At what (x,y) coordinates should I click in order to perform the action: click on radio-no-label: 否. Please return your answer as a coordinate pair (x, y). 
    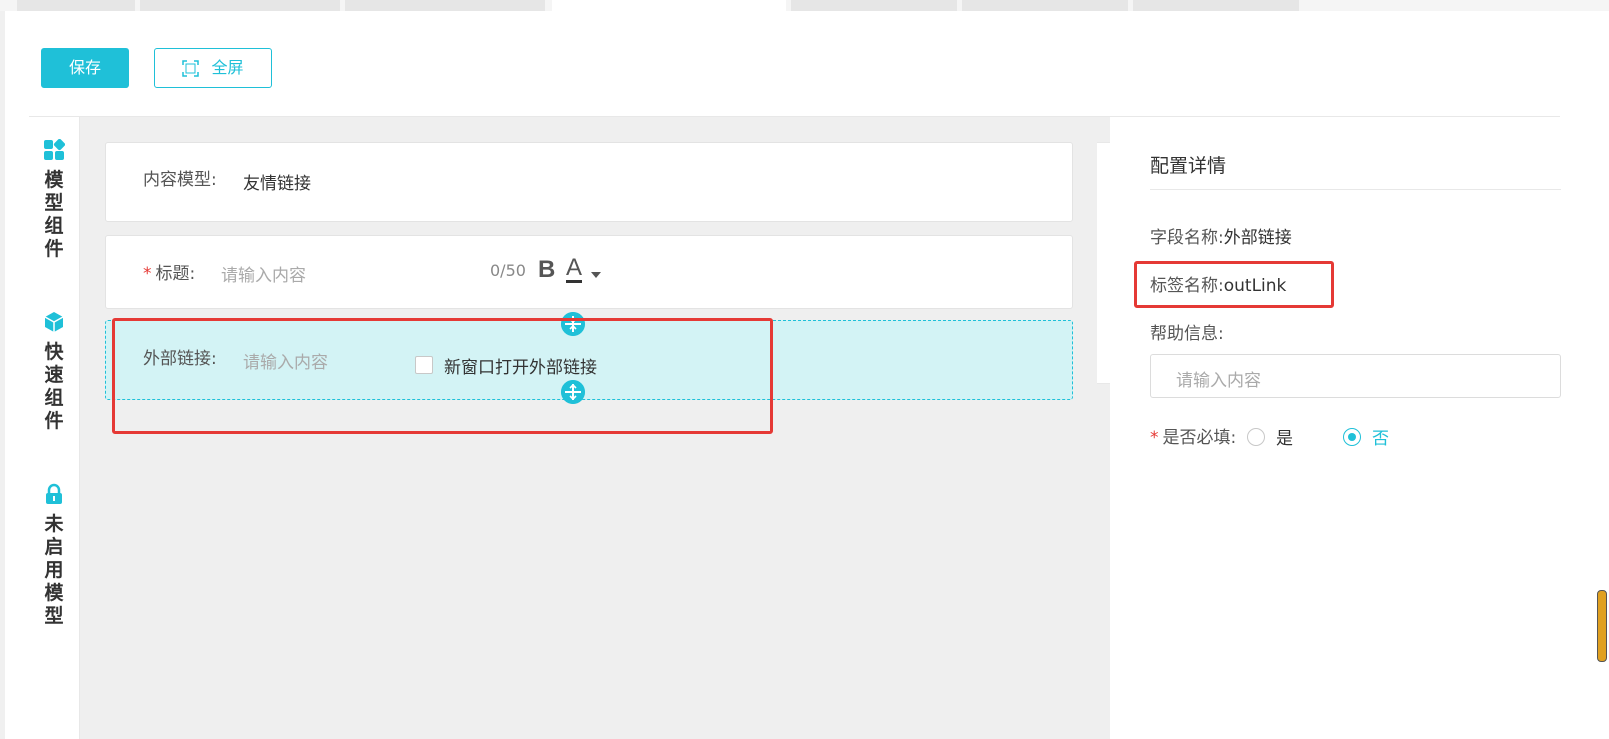
    Looking at the image, I should click on (1380, 436).